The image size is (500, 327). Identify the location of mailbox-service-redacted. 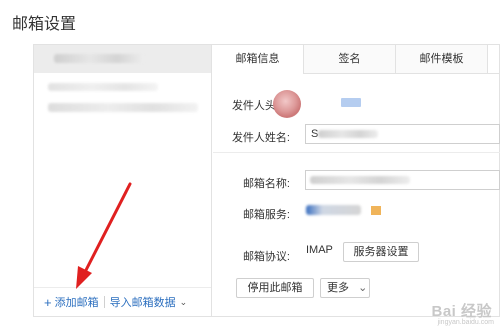
(333, 210).